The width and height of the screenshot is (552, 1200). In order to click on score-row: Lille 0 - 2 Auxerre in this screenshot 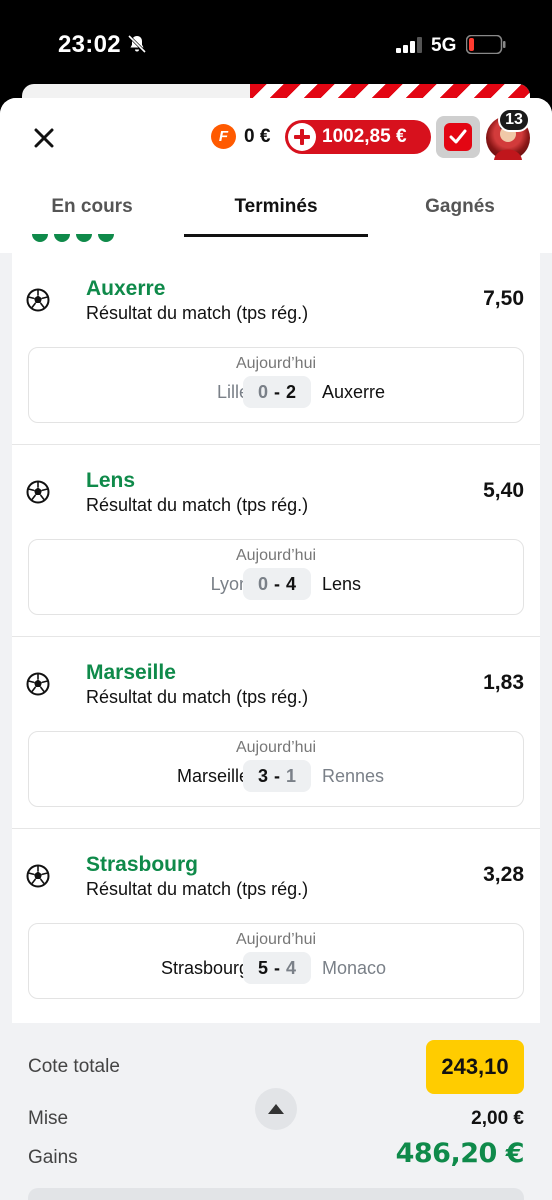, I will do `click(276, 392)`.